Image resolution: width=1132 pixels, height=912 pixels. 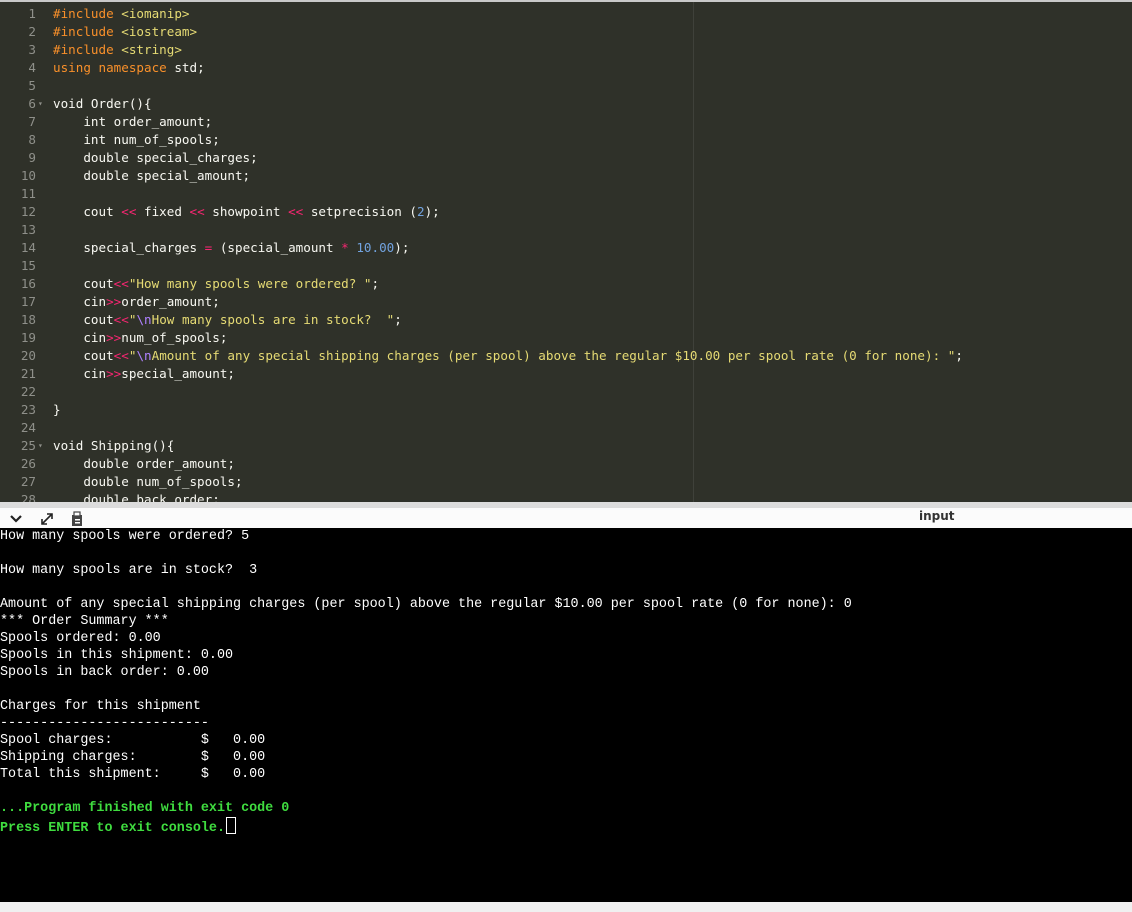 What do you see at coordinates (566, 338) in the screenshot?
I see `code-line: 19 cin>>num_of_spools;` at bounding box center [566, 338].